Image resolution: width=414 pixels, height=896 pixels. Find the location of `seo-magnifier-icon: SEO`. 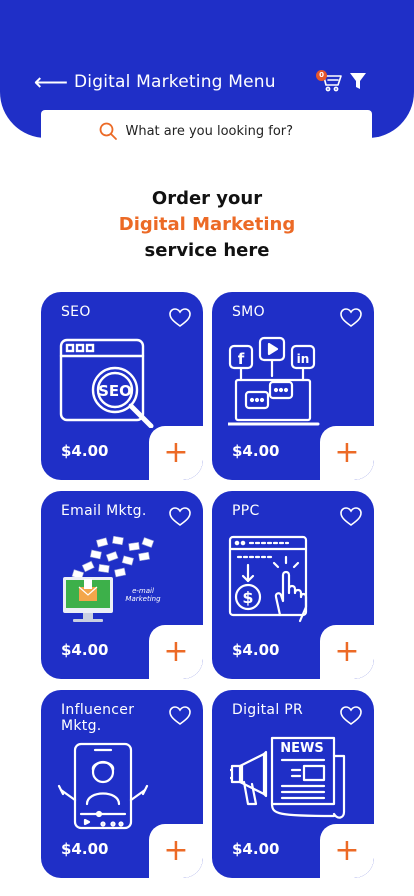

seo-magnifier-icon: SEO is located at coordinates (106, 383).